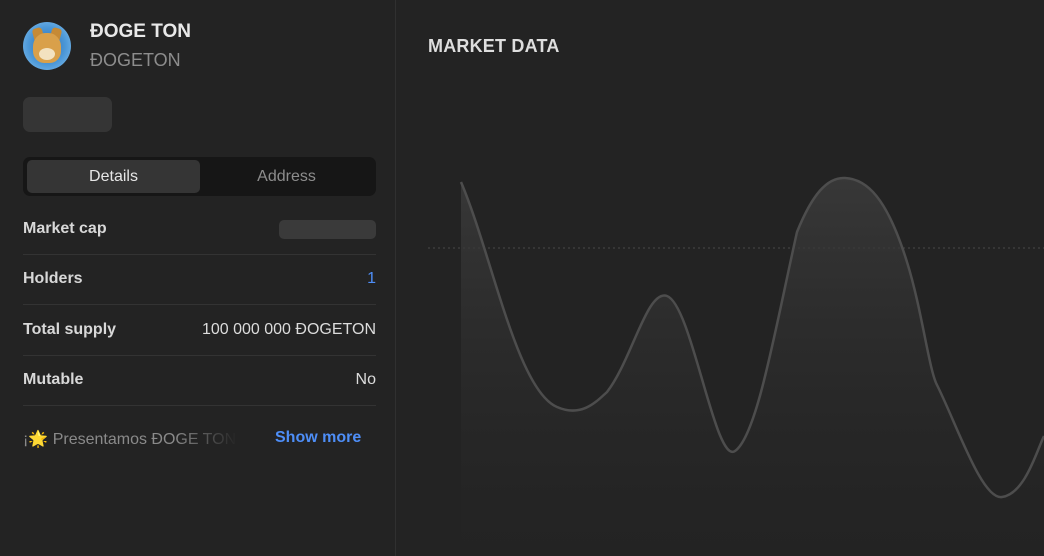 The height and width of the screenshot is (556, 1044). I want to click on token-avatar, so click(47, 46).